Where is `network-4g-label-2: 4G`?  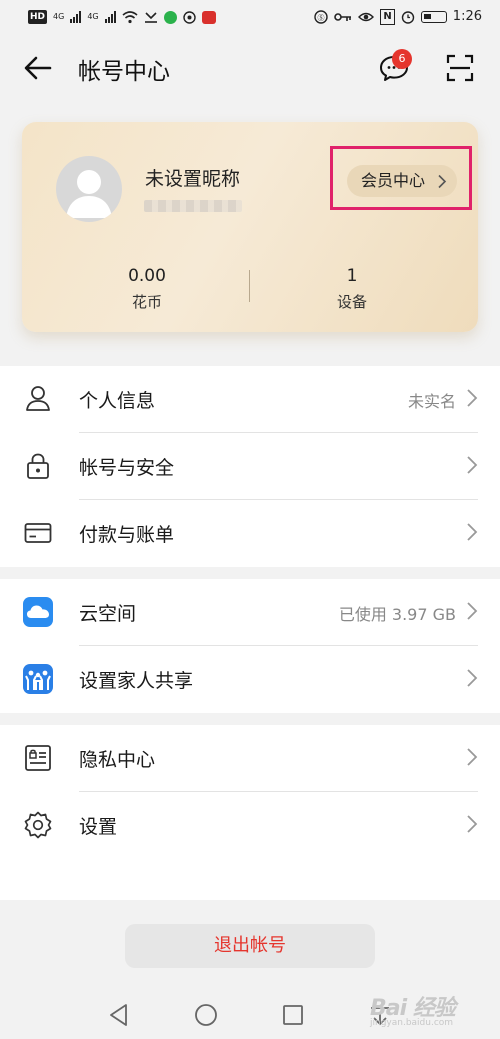 network-4g-label-2: 4G is located at coordinates (93, 16).